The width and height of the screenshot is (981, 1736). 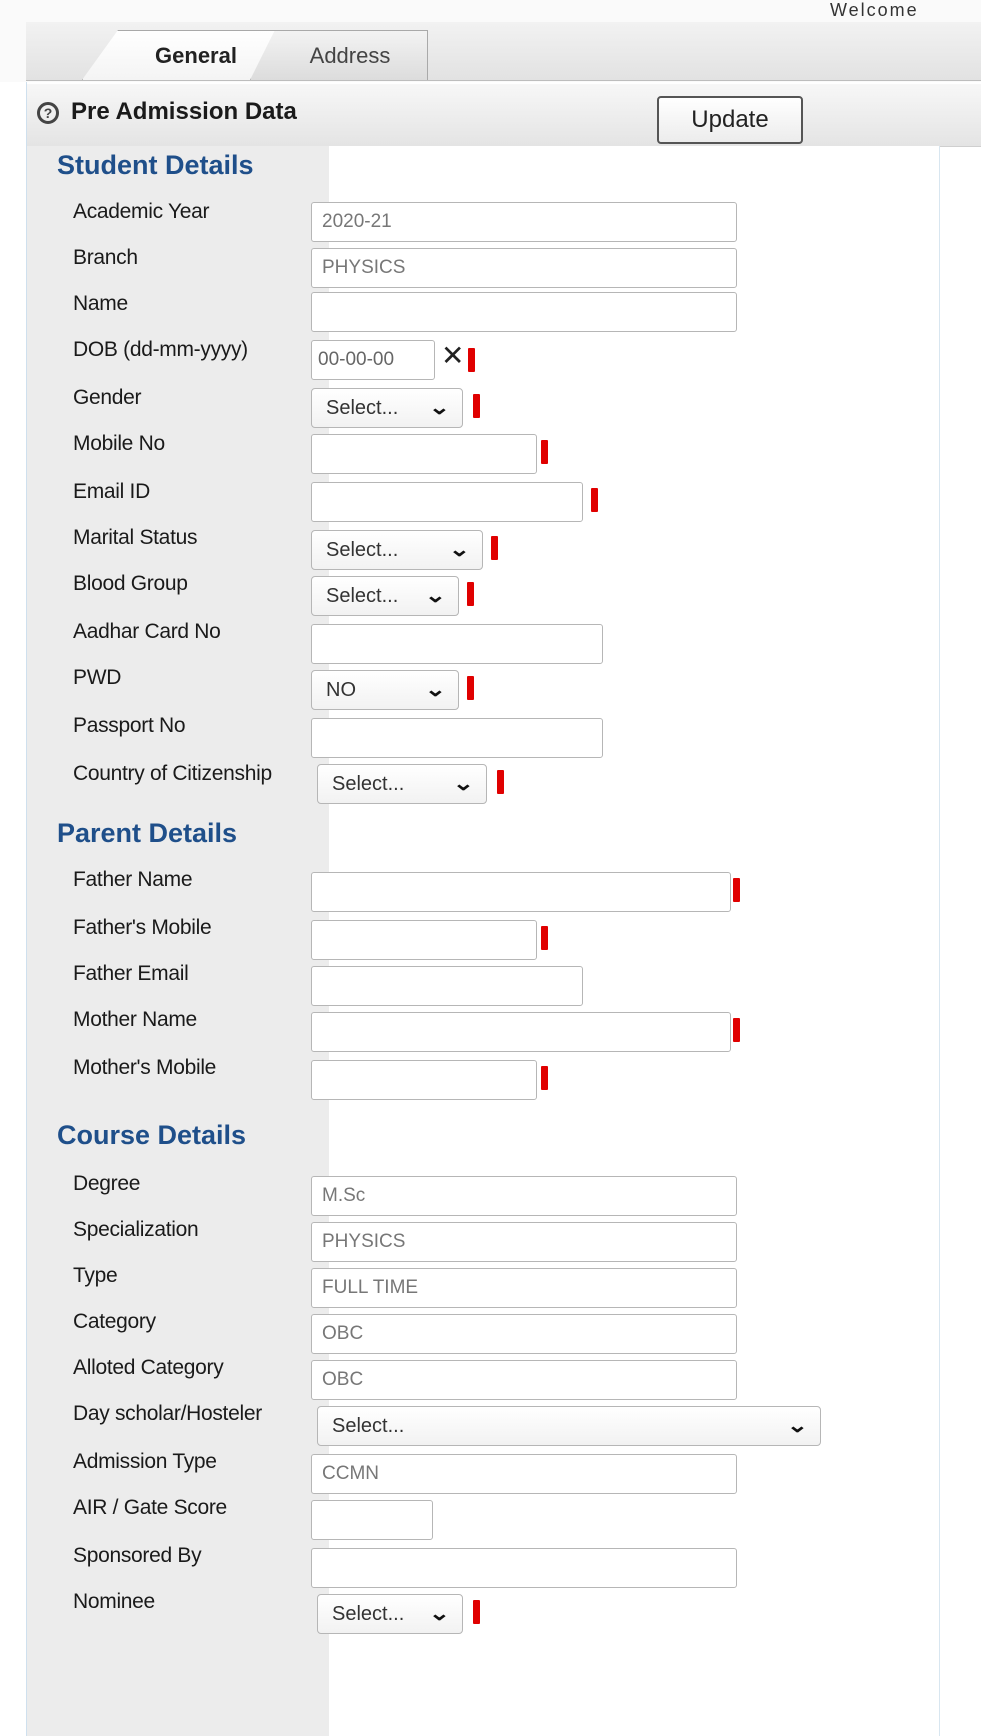 I want to click on dob-label: DOB (dd-mm-yyyy), so click(x=160, y=349).